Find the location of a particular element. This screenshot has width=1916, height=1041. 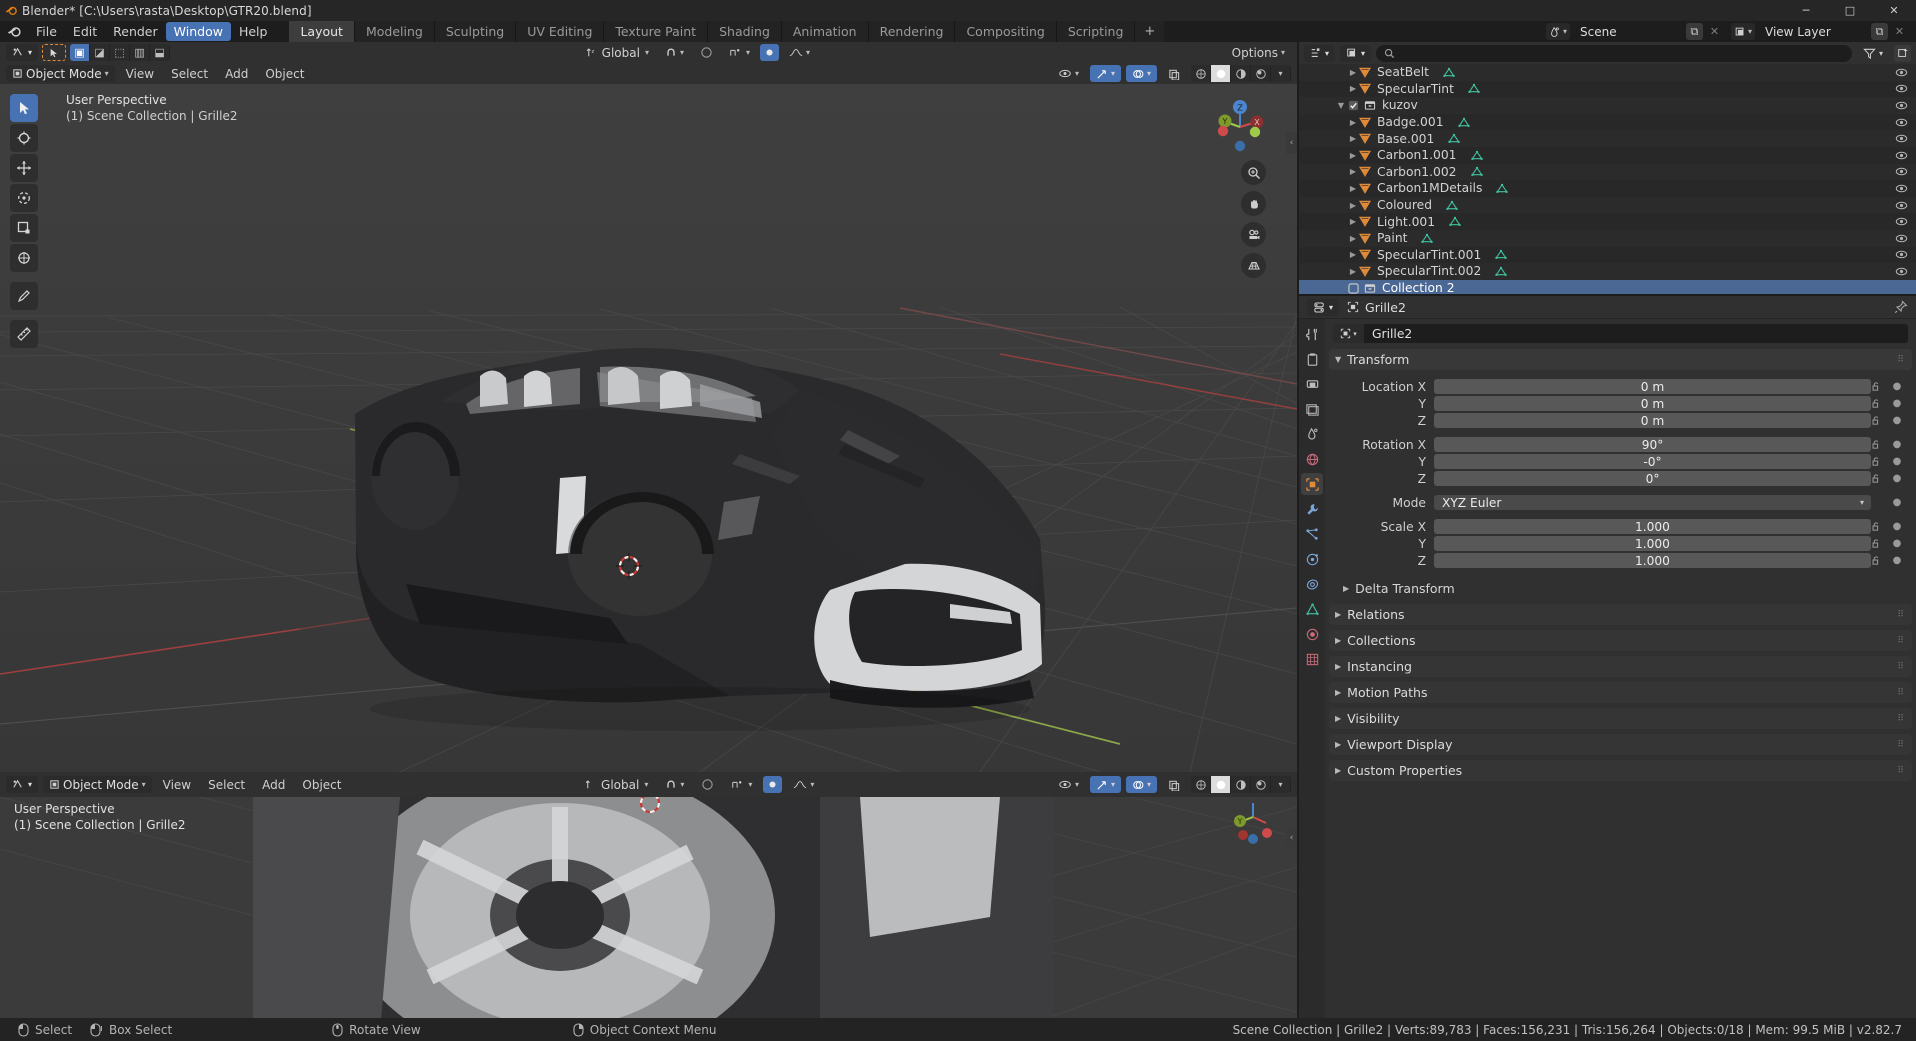

pan-hand-icon is located at coordinates (1253, 203).